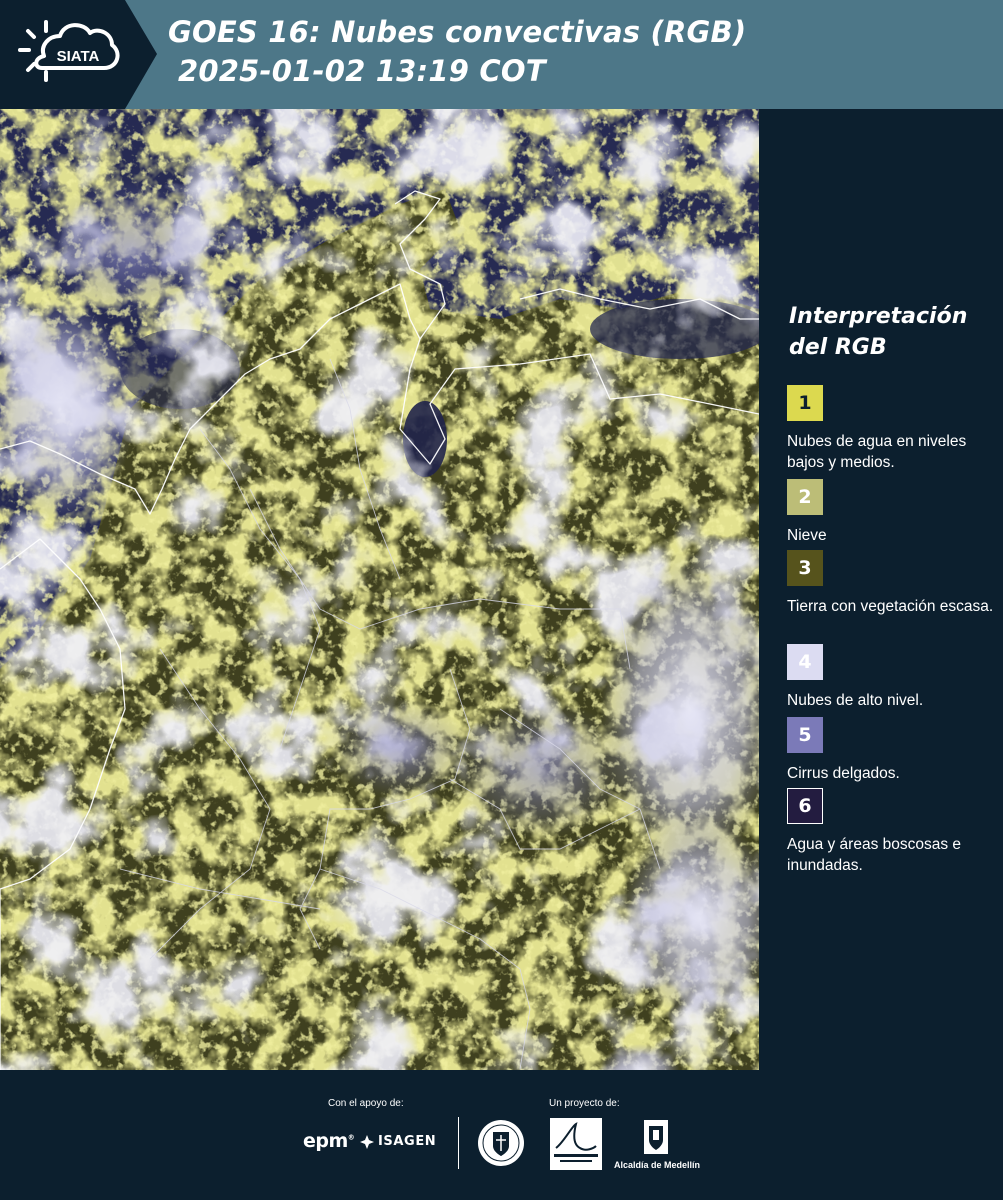 This screenshot has width=1003, height=1200. I want to click on legend-label-6: Agua y áreas boscosas e inundadas., so click(874, 855).